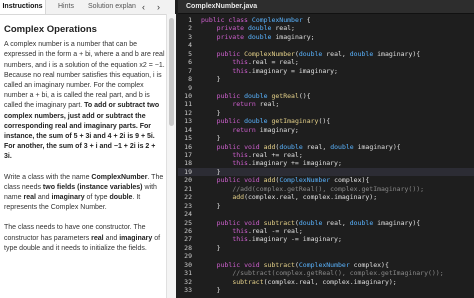 The image size is (474, 298). I want to click on param-imaginary: imaginary, so click(136, 238).